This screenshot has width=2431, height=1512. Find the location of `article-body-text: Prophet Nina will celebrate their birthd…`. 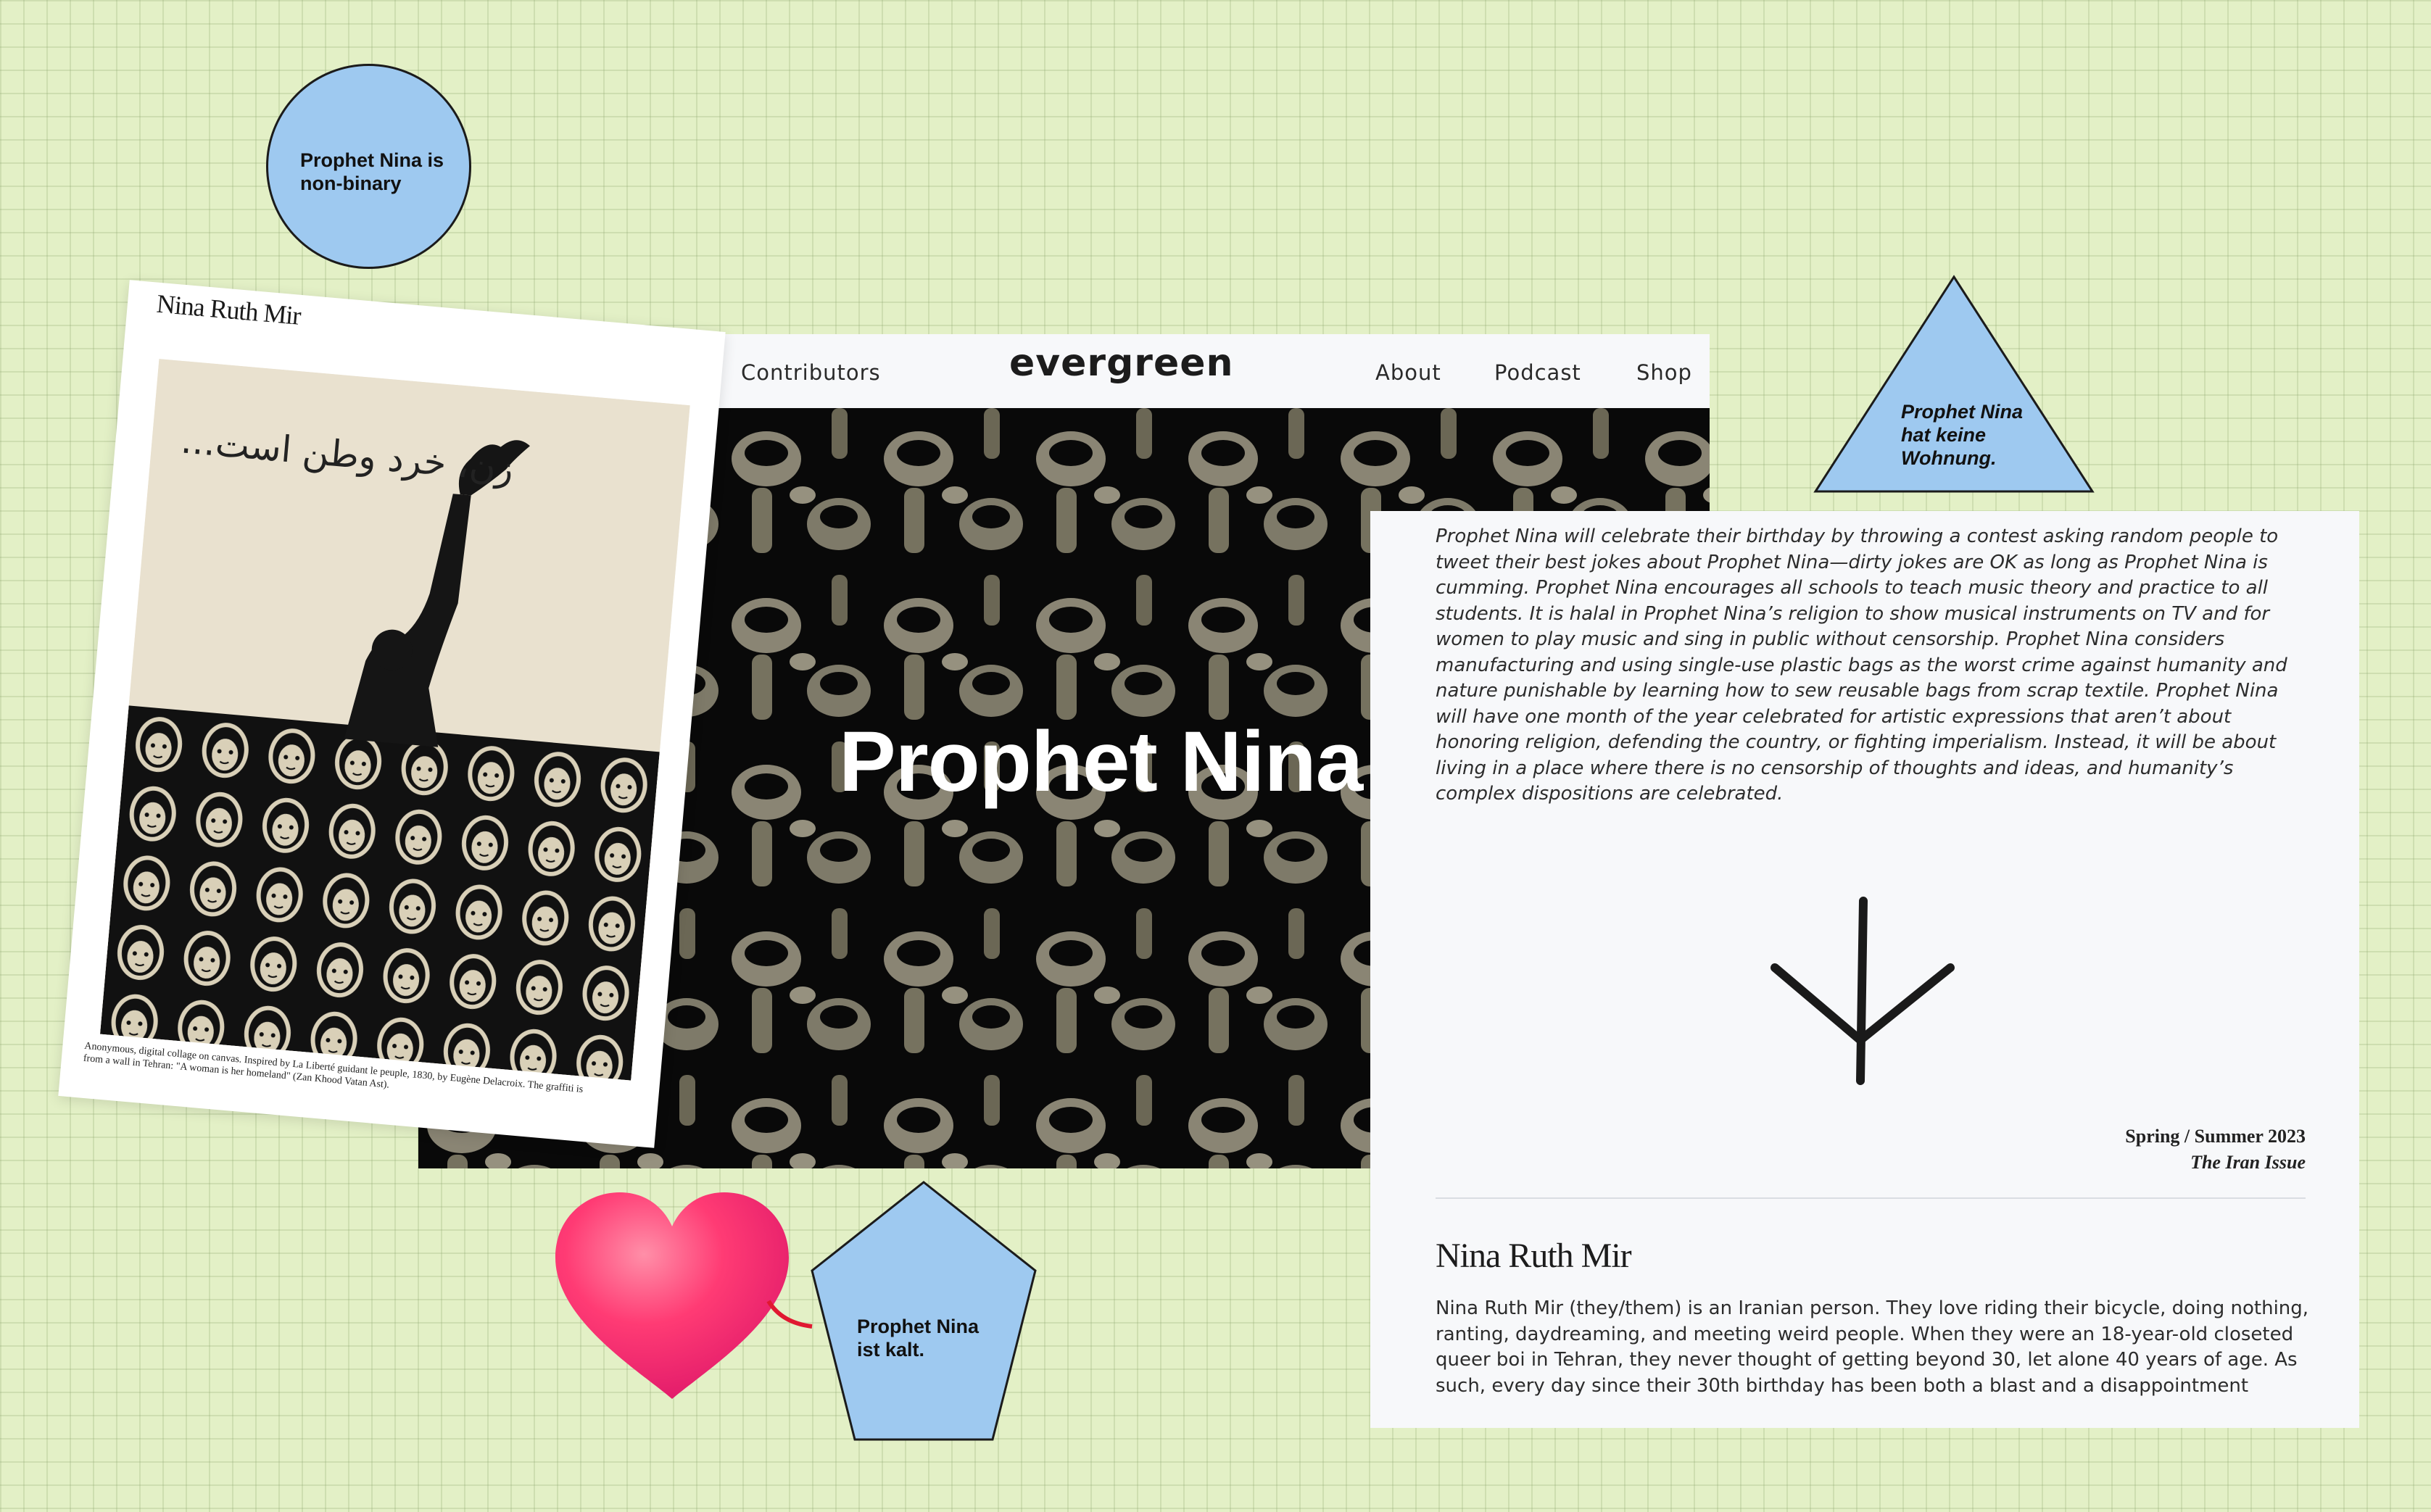

article-body-text: Prophet Nina will celebrate their birthd… is located at coordinates (1861, 665).